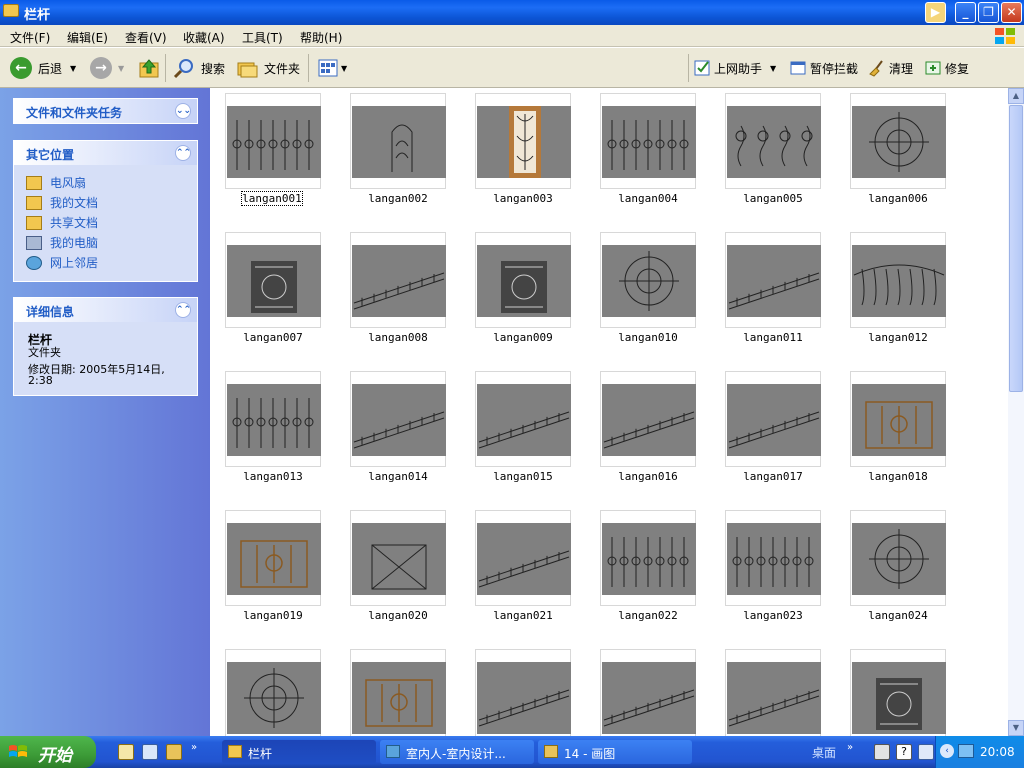  Describe the element at coordinates (823, 68) in the screenshot. I see `pause-block-button: 暂停拦截` at that location.